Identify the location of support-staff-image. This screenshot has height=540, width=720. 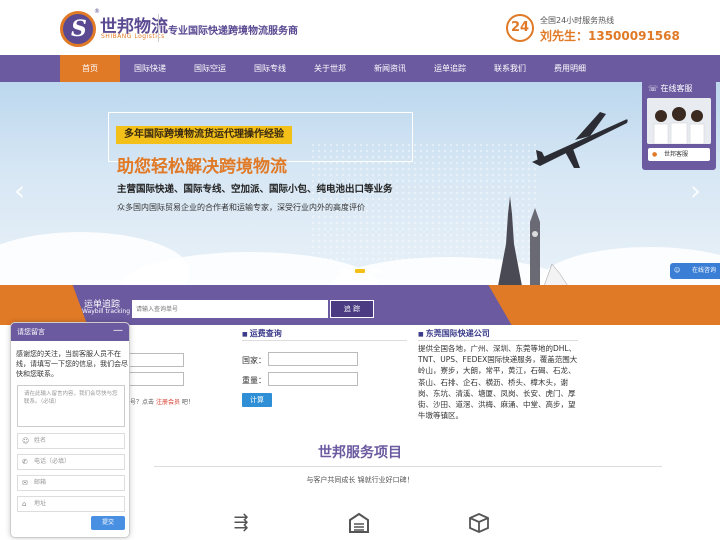
(679, 121).